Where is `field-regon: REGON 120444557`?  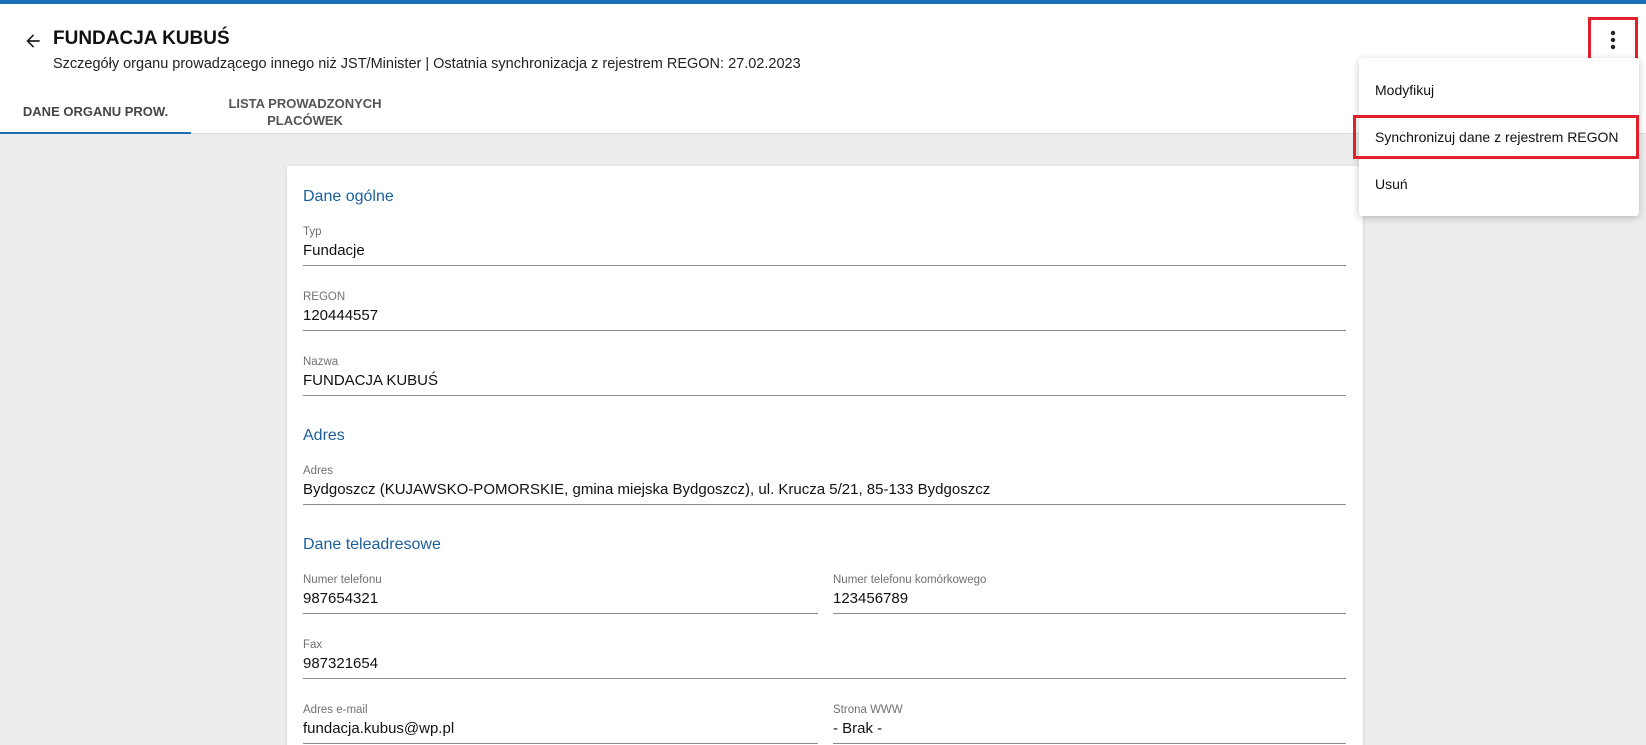
field-regon: REGON 120444557 is located at coordinates (824, 311).